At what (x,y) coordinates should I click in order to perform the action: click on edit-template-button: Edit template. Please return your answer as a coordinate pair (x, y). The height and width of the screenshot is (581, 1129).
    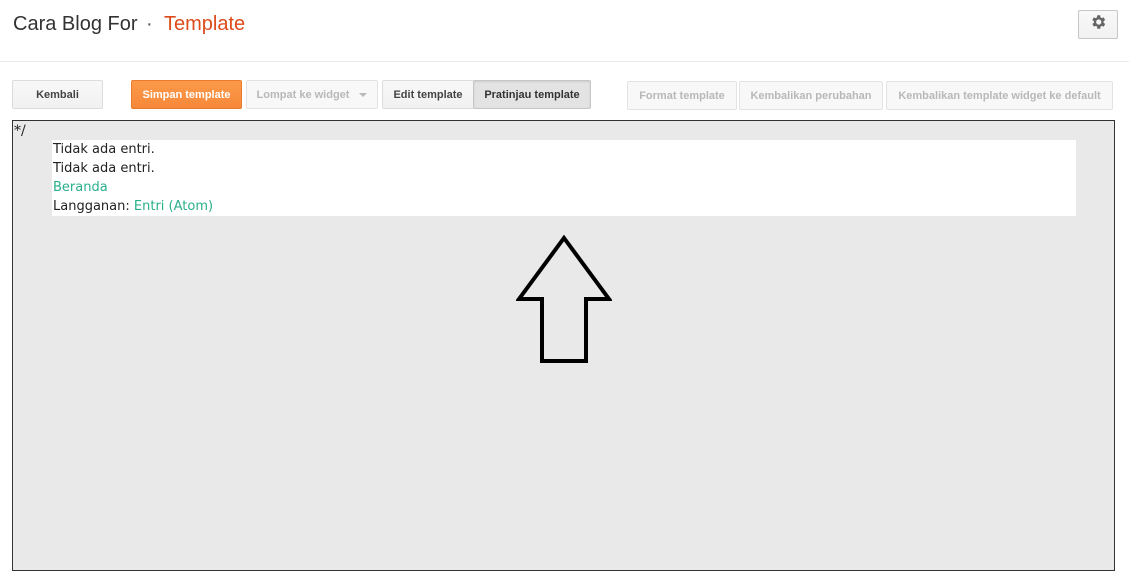
    Looking at the image, I should click on (428, 94).